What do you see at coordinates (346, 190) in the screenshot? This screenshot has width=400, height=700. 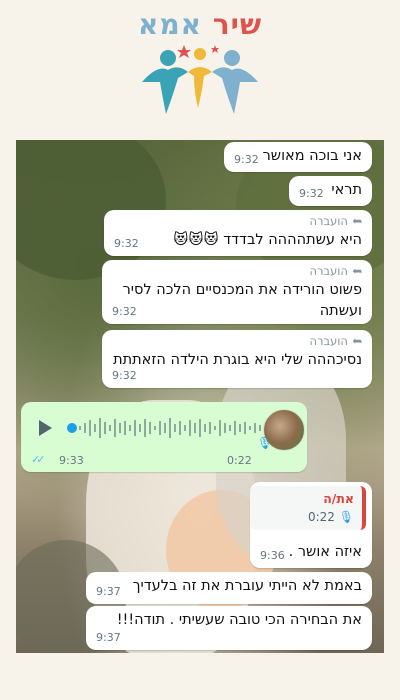 I see `message-text: תראי` at bounding box center [346, 190].